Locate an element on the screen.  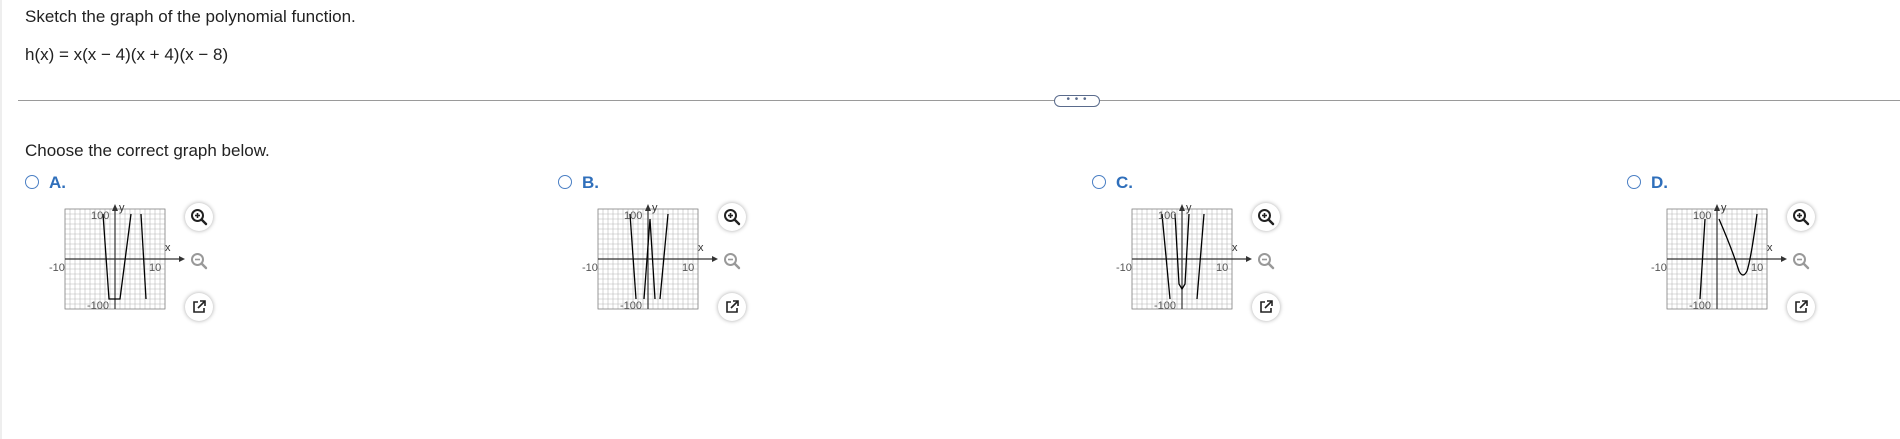
curve-a is located at coordinates (117, 256).